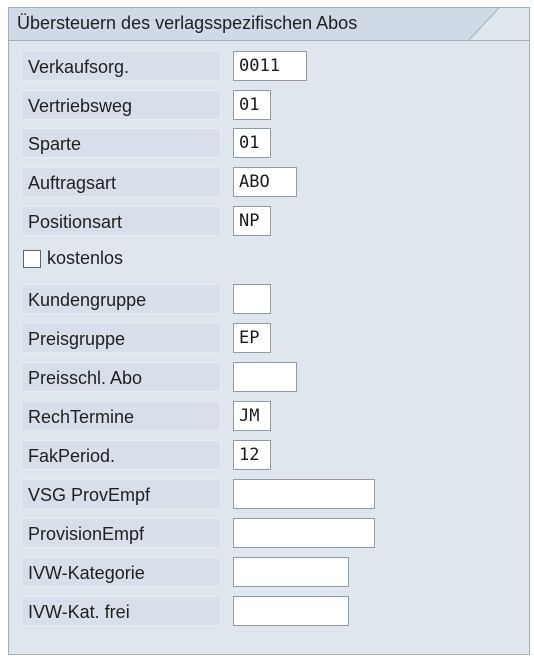  I want to click on panel-tab: Übersteuern des verlagsspezifischen Abos, so click(254, 24).